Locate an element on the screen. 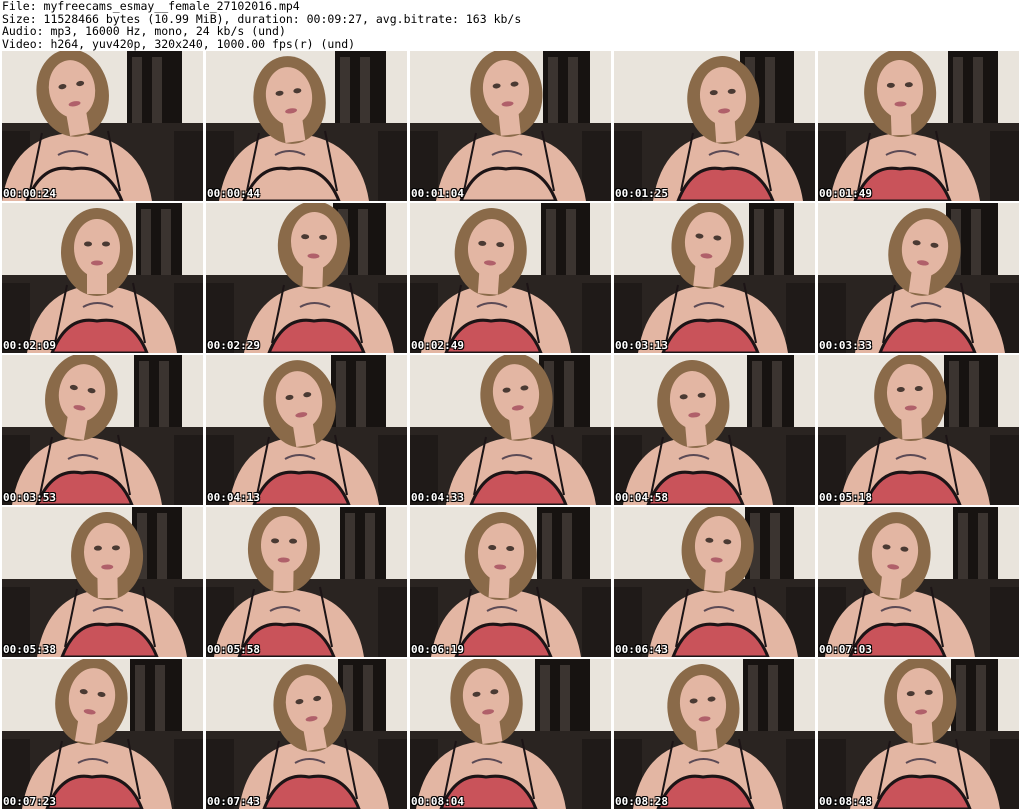  video-thumbnail: 00:01:04 is located at coordinates (510, 126).